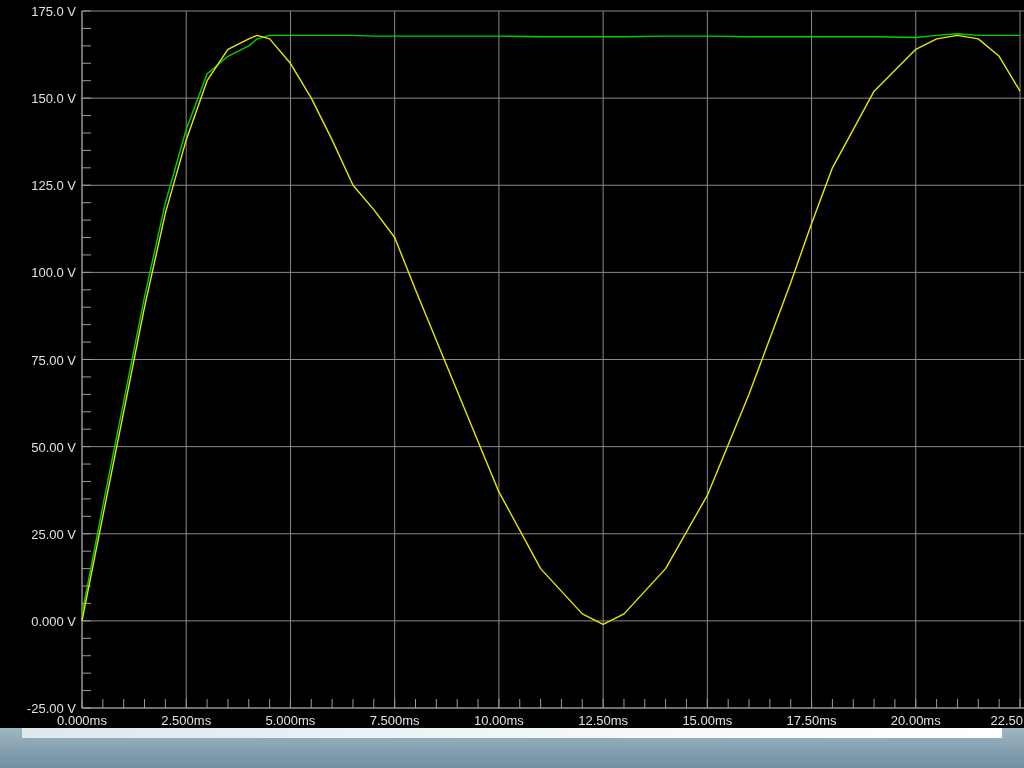  I want to click on y-tick-label: 100.0 V, so click(53, 273).